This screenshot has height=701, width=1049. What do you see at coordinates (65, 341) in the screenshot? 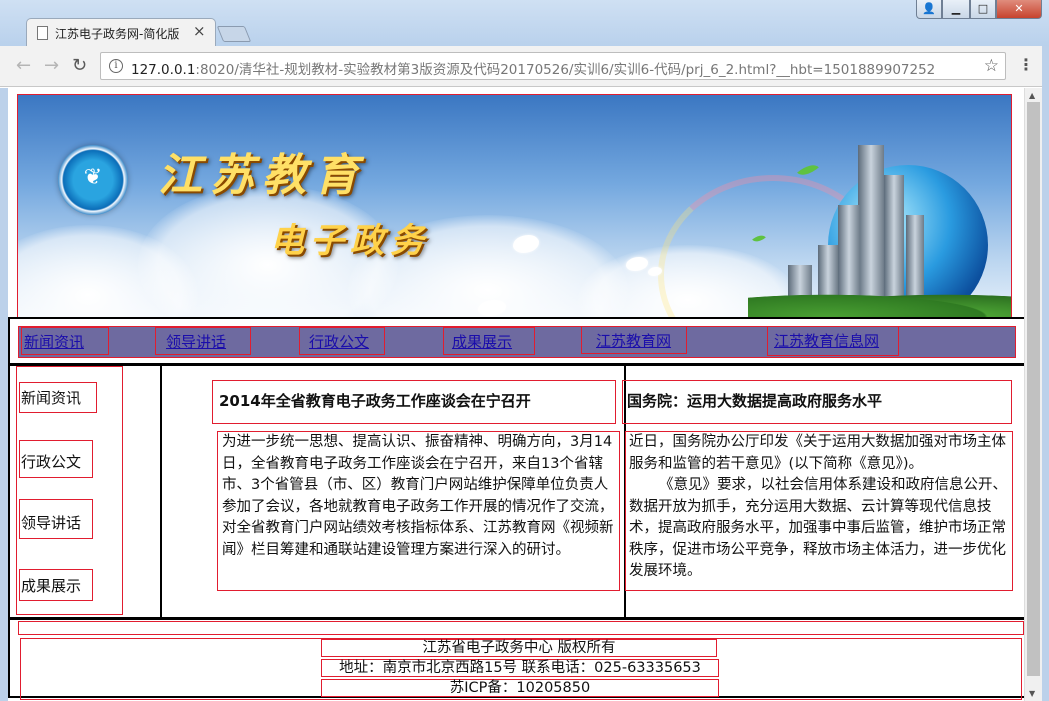
I see `nav-link-news: 新闻资讯` at bounding box center [65, 341].